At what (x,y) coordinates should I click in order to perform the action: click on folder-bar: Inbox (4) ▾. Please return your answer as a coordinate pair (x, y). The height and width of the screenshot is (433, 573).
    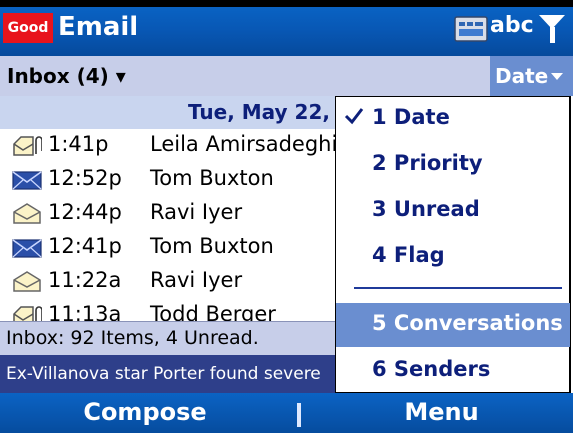
    Looking at the image, I should click on (286, 76).